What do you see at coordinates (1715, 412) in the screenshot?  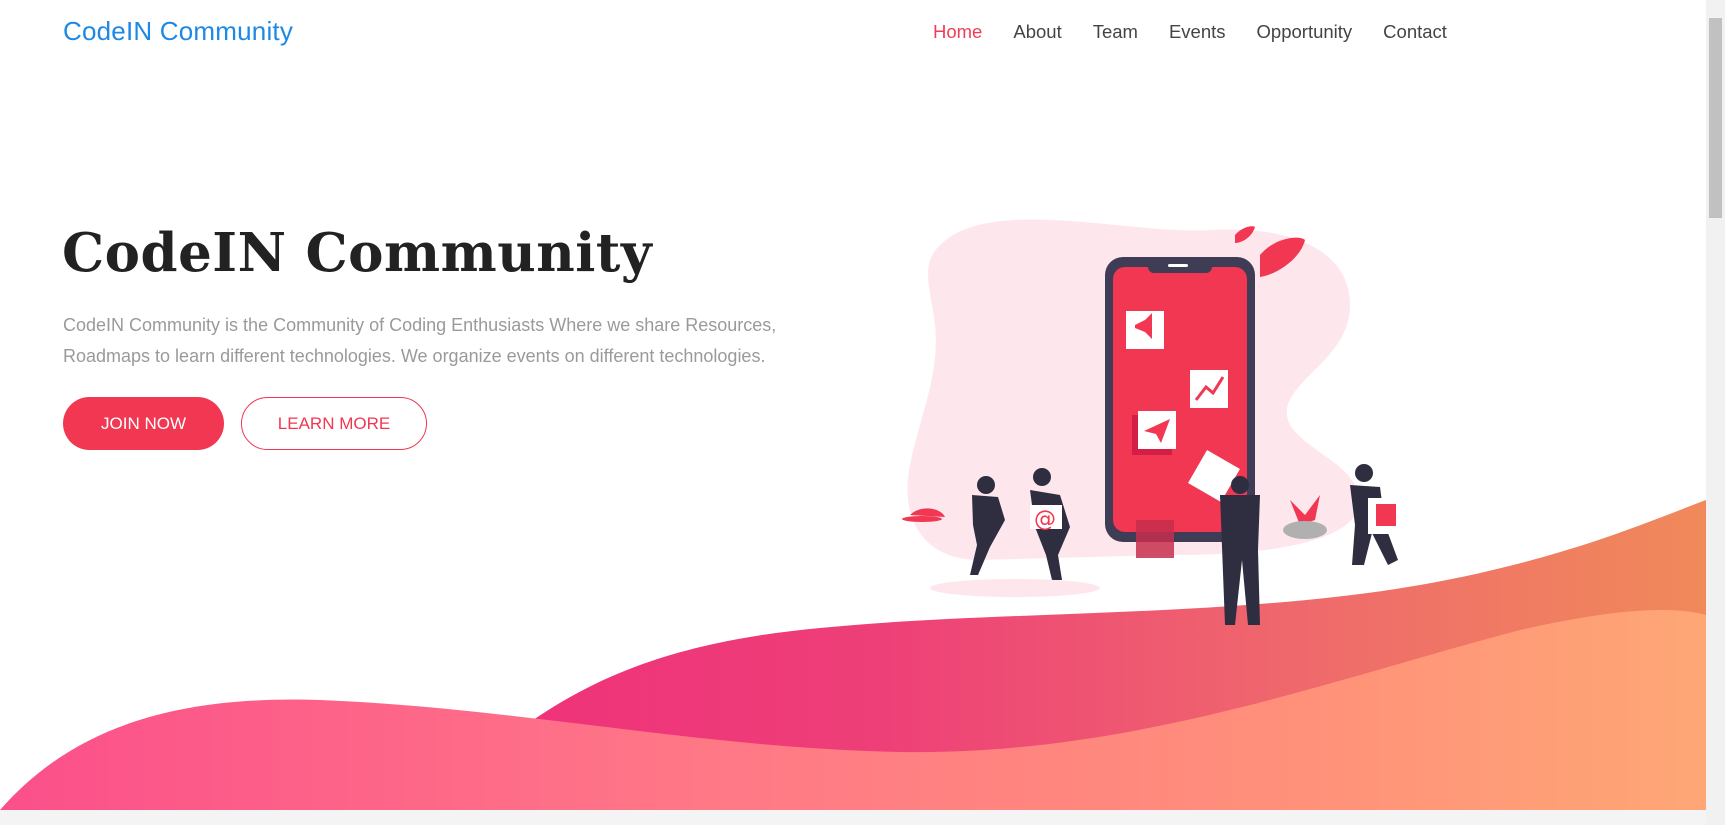 I see `page-scrollbar` at bounding box center [1715, 412].